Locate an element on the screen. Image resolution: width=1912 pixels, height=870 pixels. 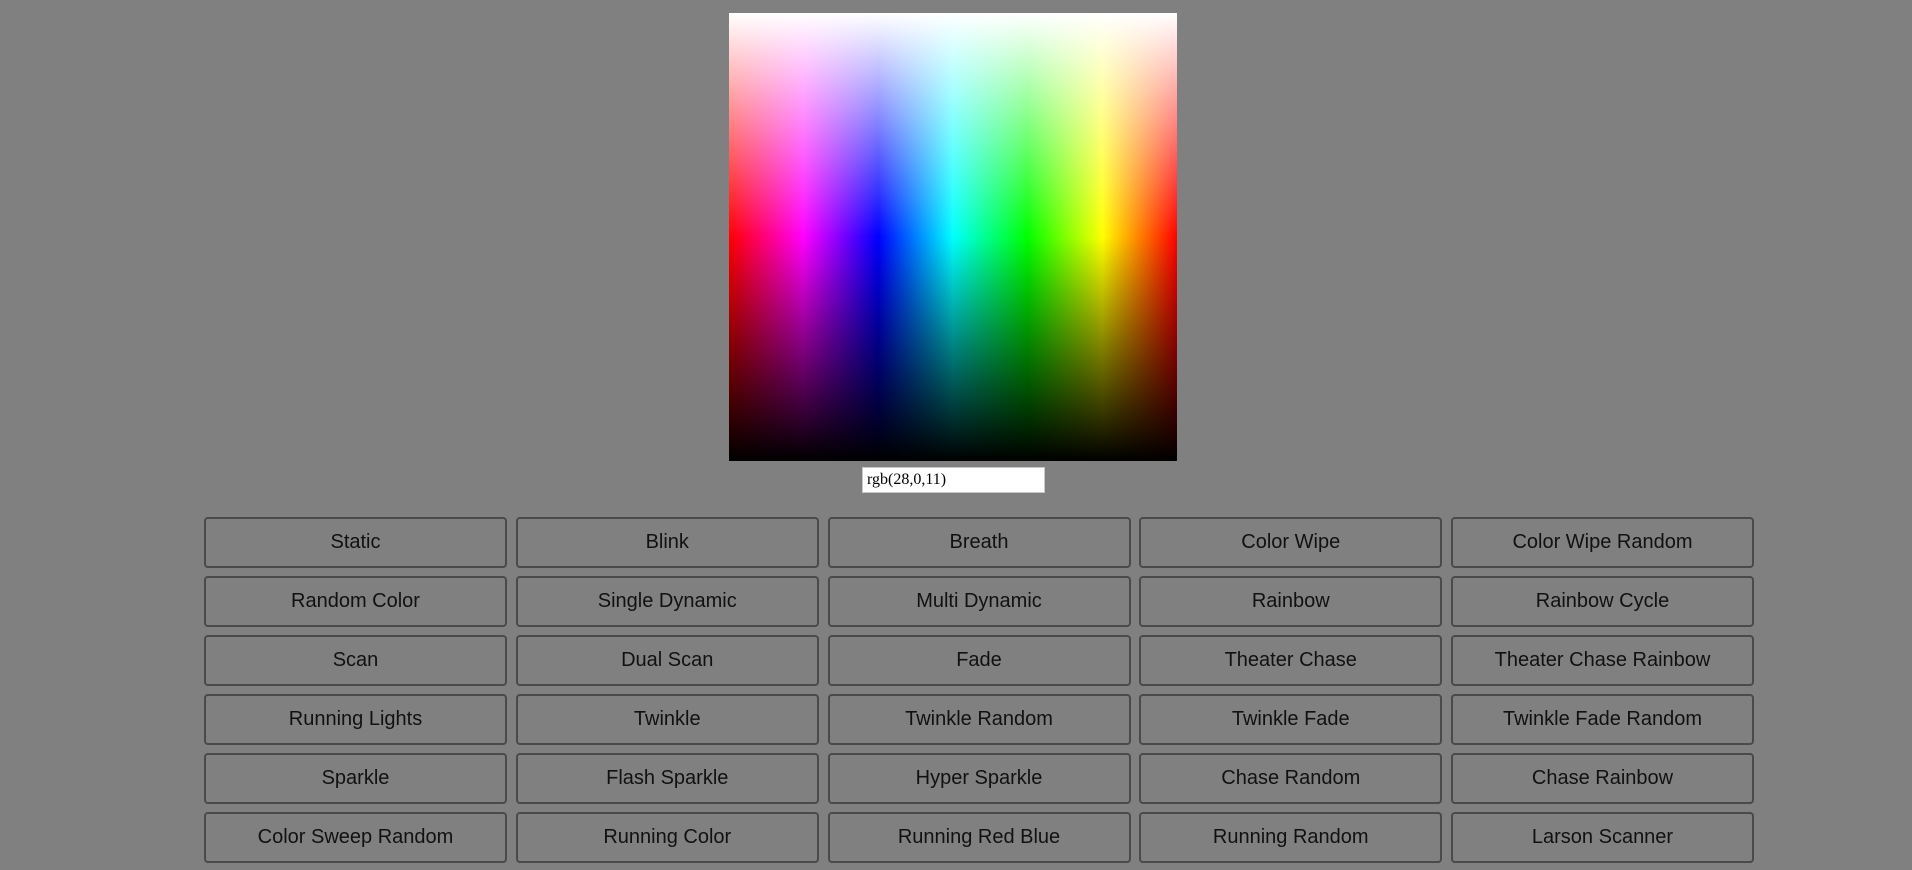
mode-button-fade: Fade is located at coordinates (979, 660).